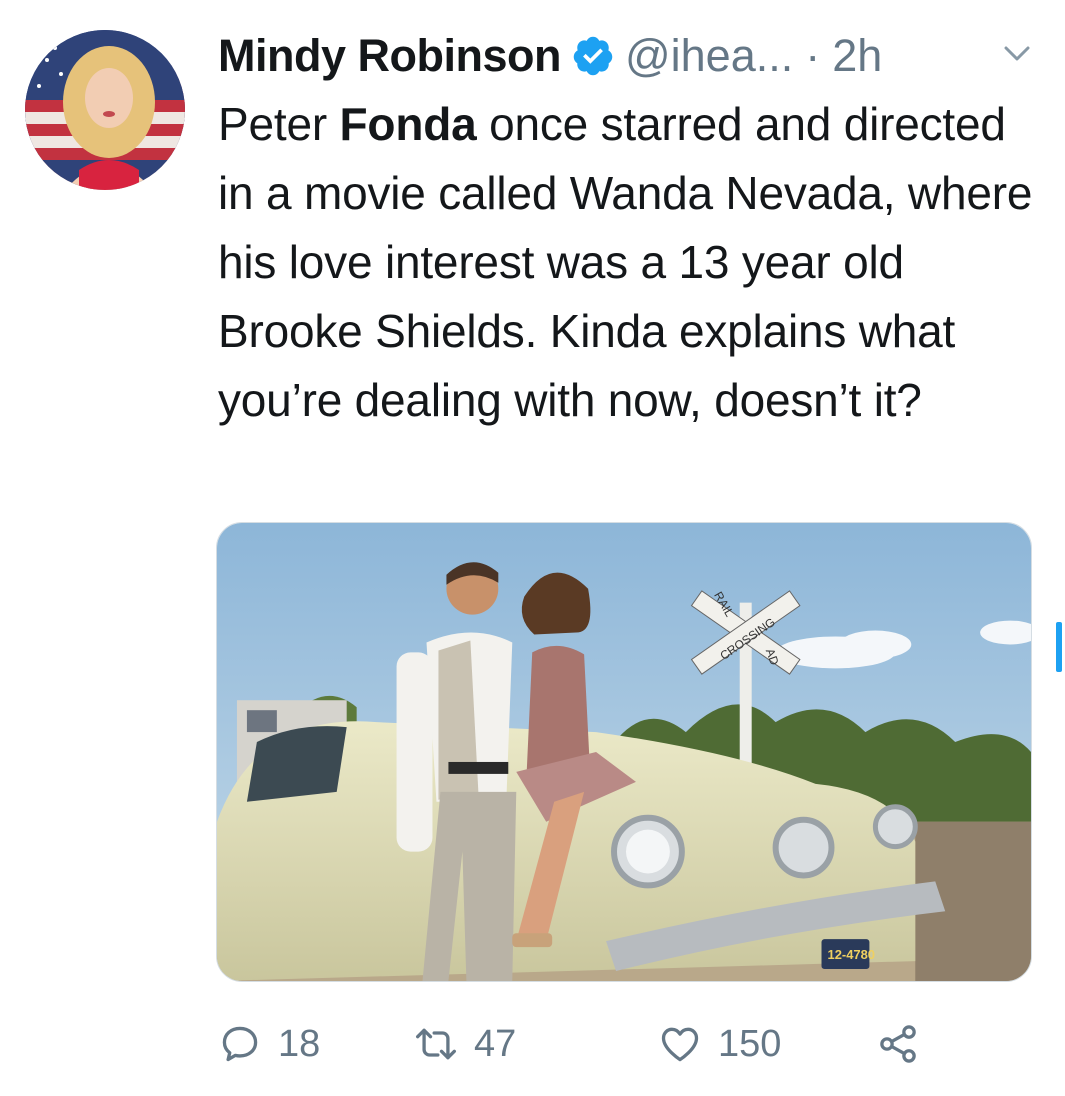  I want to click on timestamp: 2h, so click(857, 56).